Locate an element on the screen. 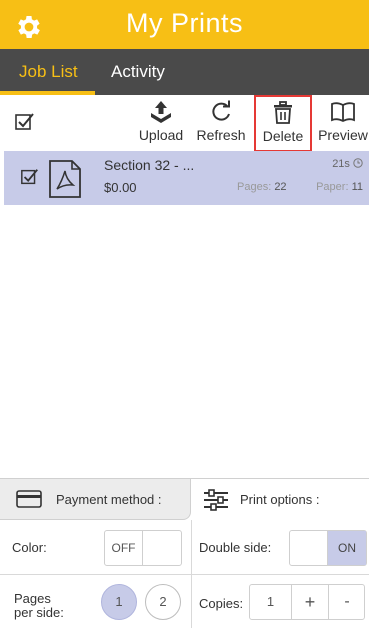 The height and width of the screenshot is (628, 369). preview-label: Preview is located at coordinates (343, 135).